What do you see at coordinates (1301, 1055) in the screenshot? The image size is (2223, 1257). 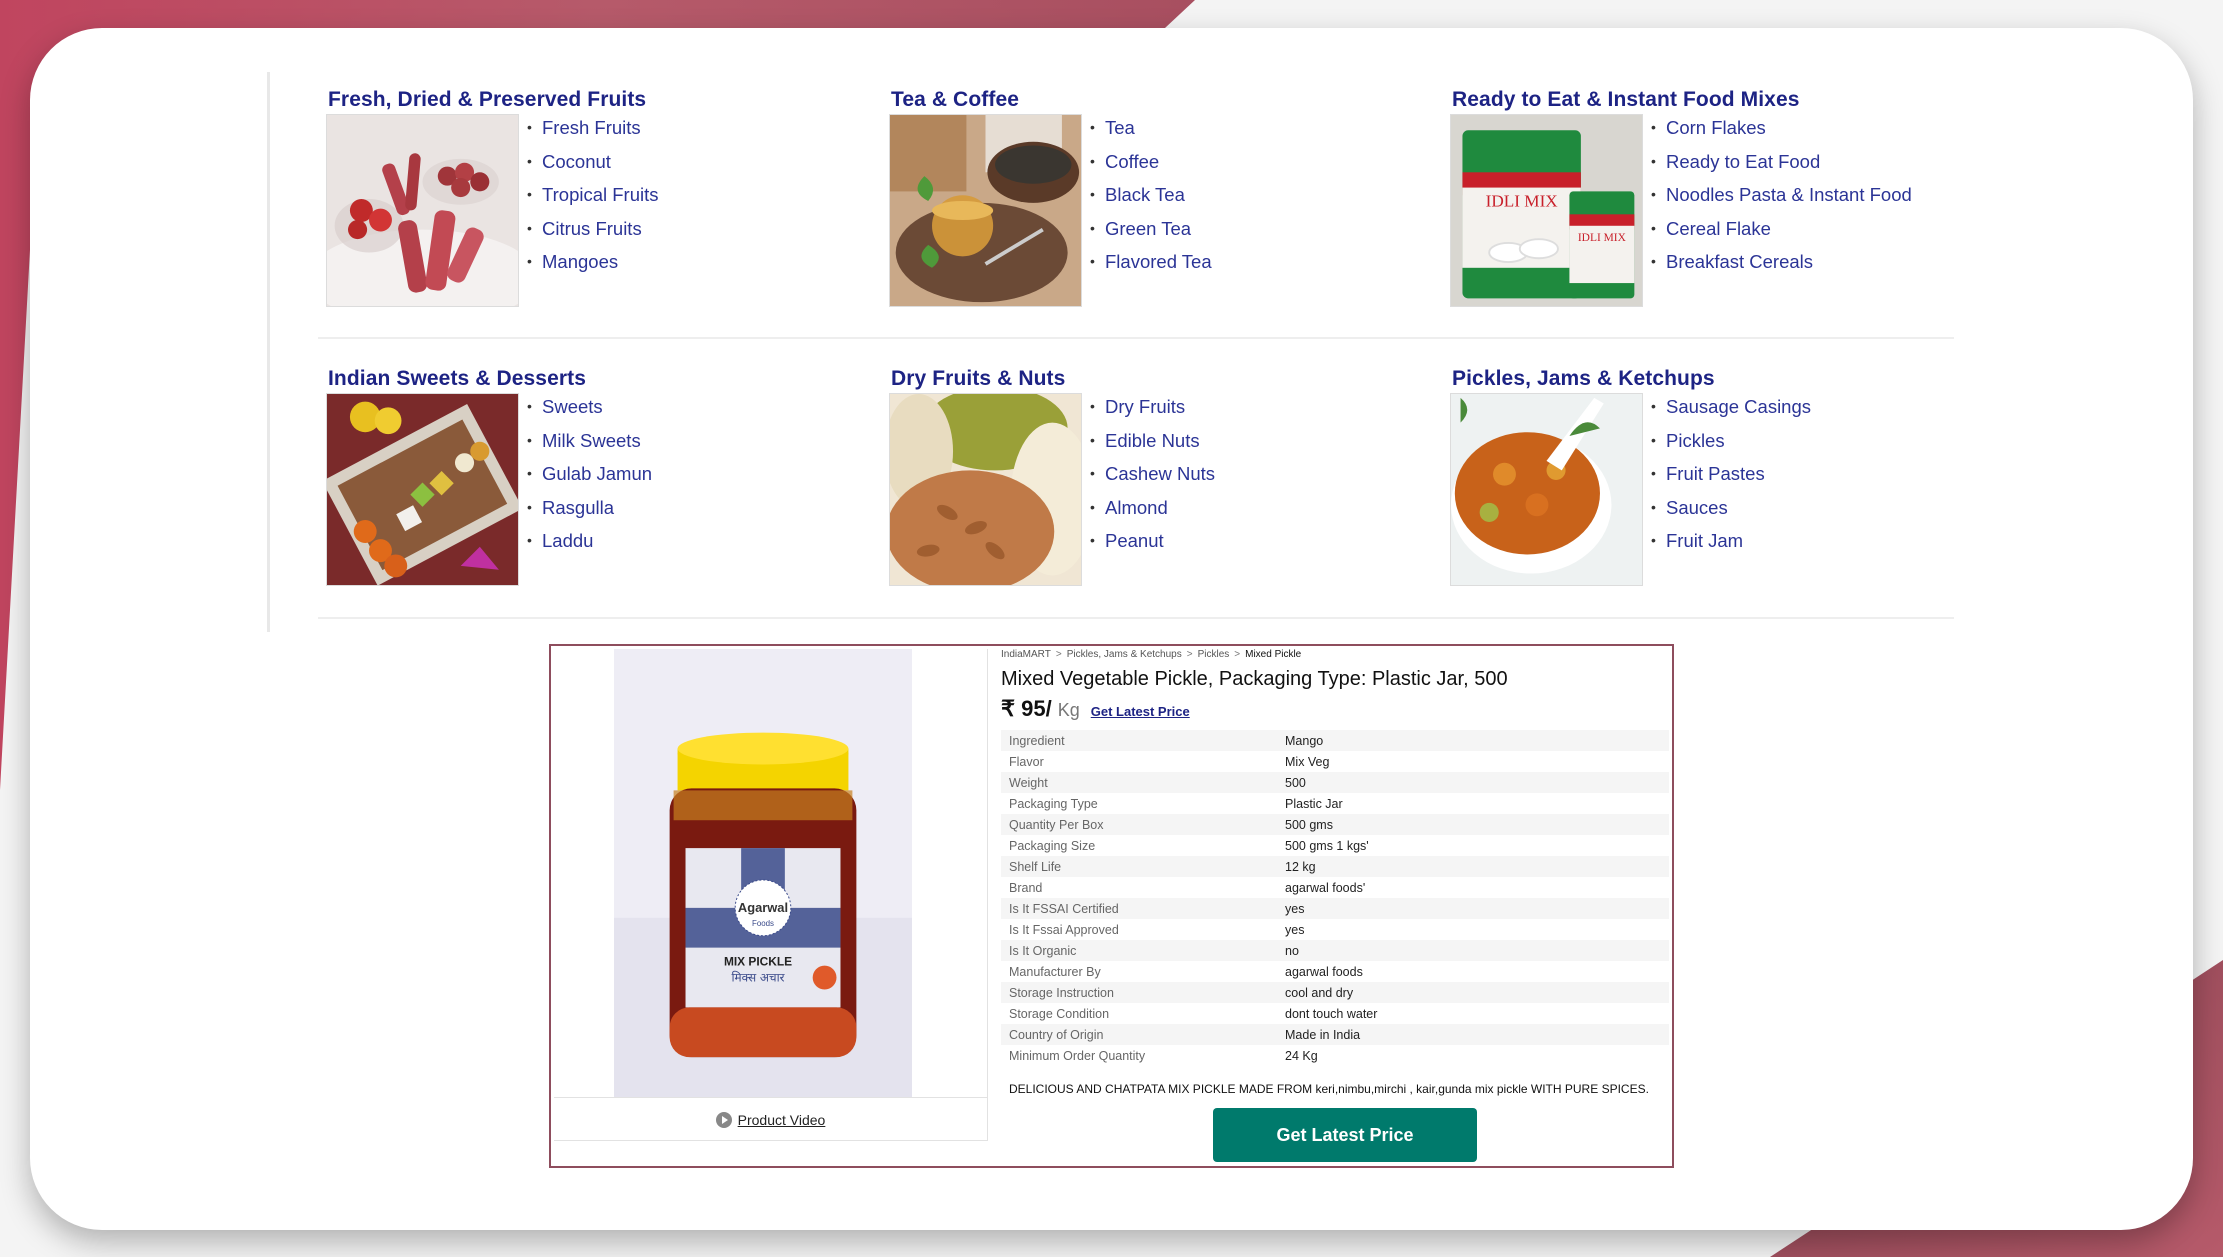 I see `spec-value: 24 Kg` at bounding box center [1301, 1055].